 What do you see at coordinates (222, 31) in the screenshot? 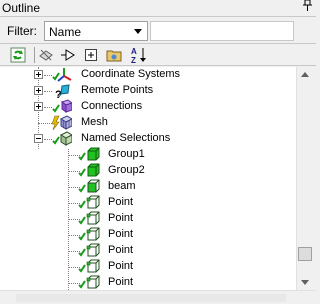
I see `filter-search-input` at bounding box center [222, 31].